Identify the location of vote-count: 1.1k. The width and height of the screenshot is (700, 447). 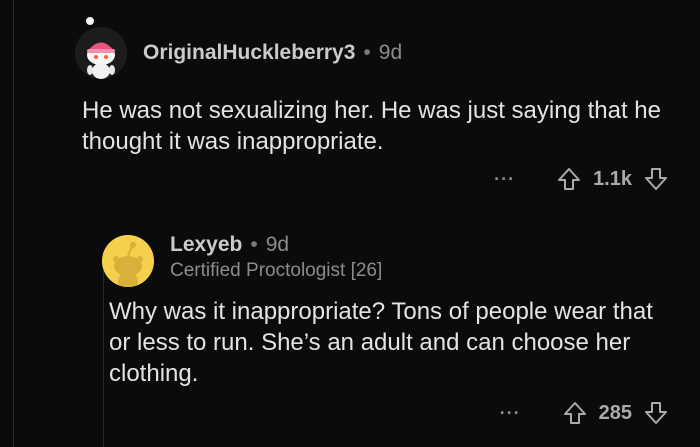
(612, 178).